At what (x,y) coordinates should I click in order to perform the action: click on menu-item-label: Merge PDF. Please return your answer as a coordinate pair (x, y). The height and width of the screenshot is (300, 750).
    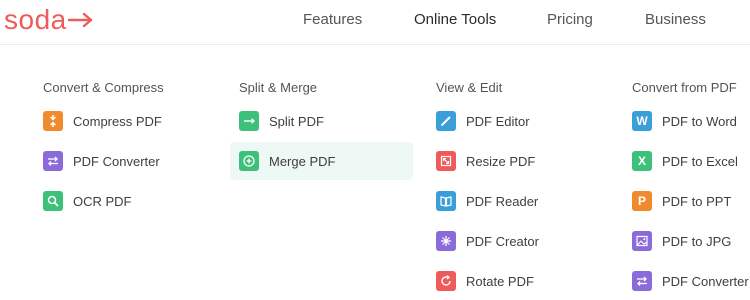
    Looking at the image, I should click on (302, 161).